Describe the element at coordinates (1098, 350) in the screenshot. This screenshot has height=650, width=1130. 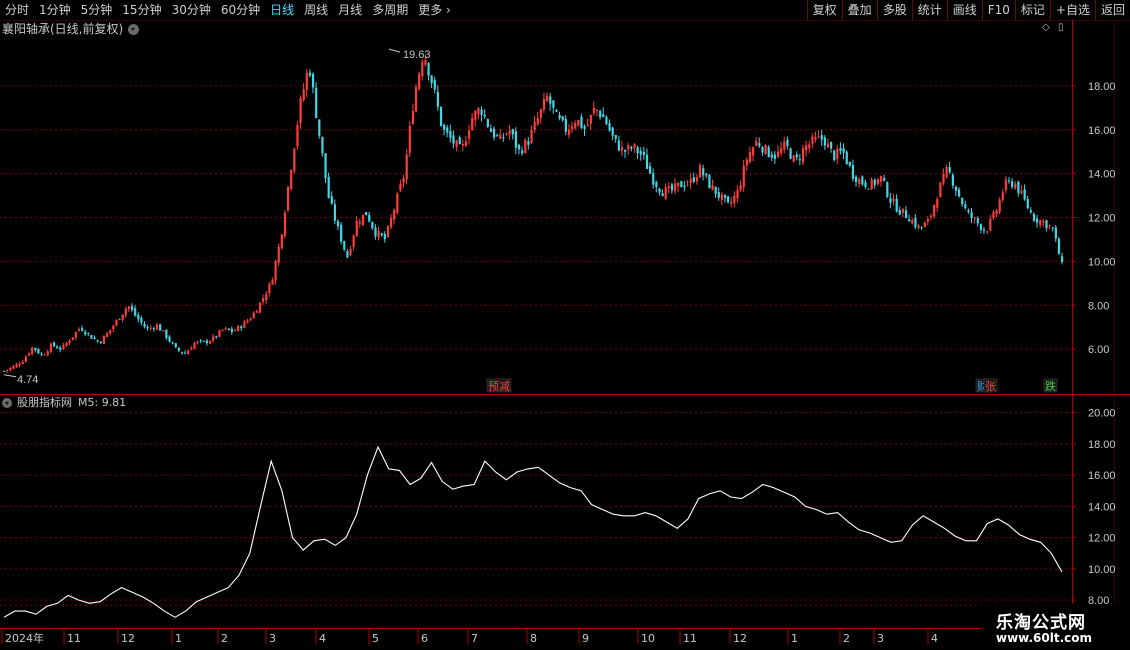
I see `main-ytick-label: 6.00` at that location.